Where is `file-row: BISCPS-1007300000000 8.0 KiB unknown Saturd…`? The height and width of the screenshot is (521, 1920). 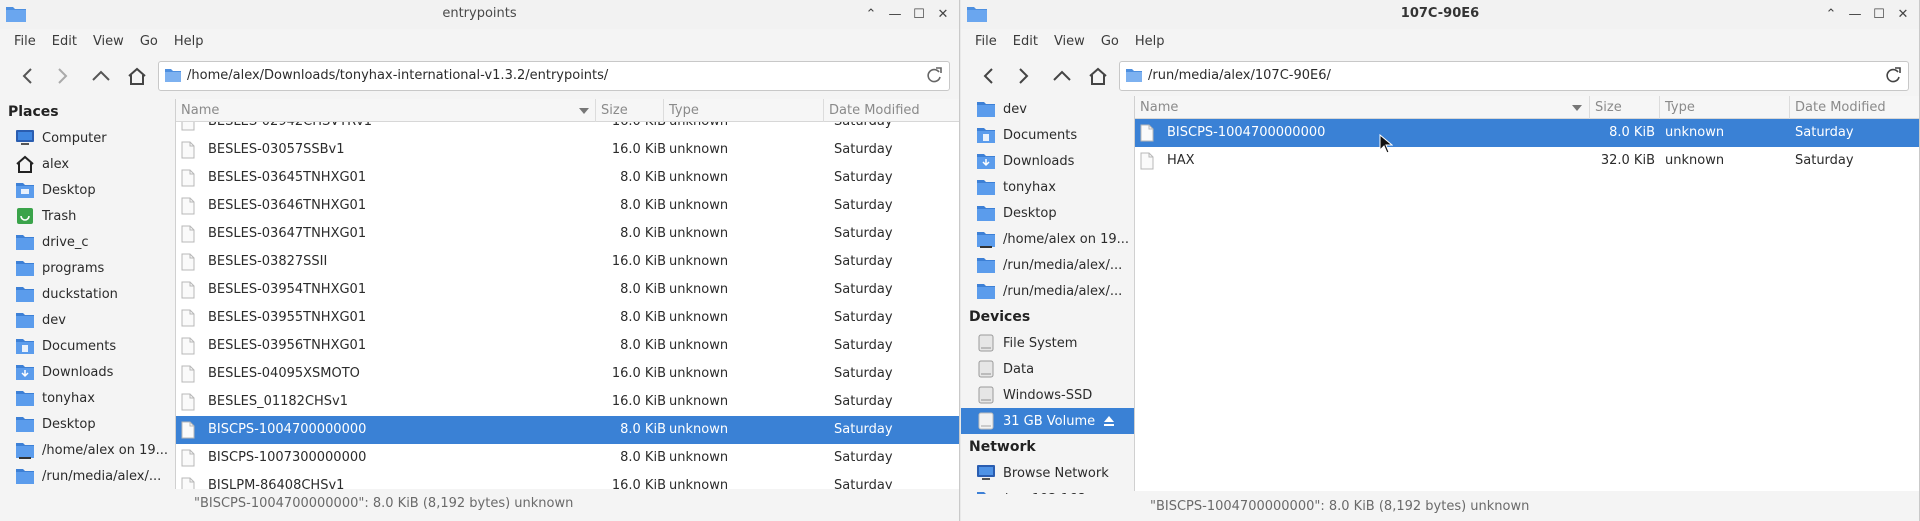
file-row: BISCPS-1007300000000 8.0 KiB unknown Saturd… is located at coordinates (567, 458).